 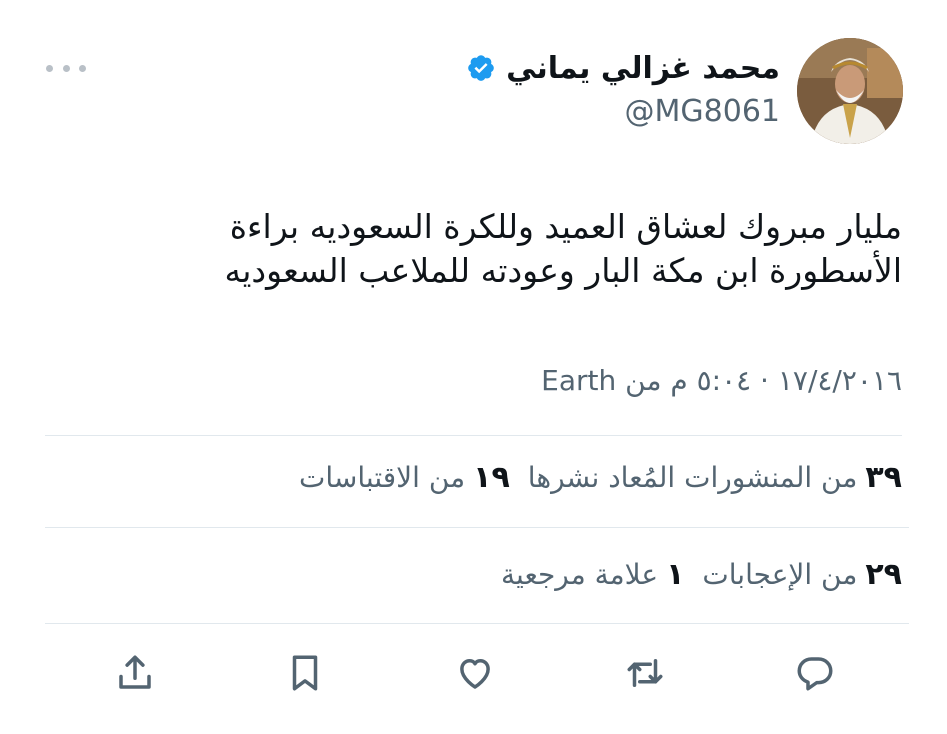 I want to click on more-options-button, so click(x=66, y=68).